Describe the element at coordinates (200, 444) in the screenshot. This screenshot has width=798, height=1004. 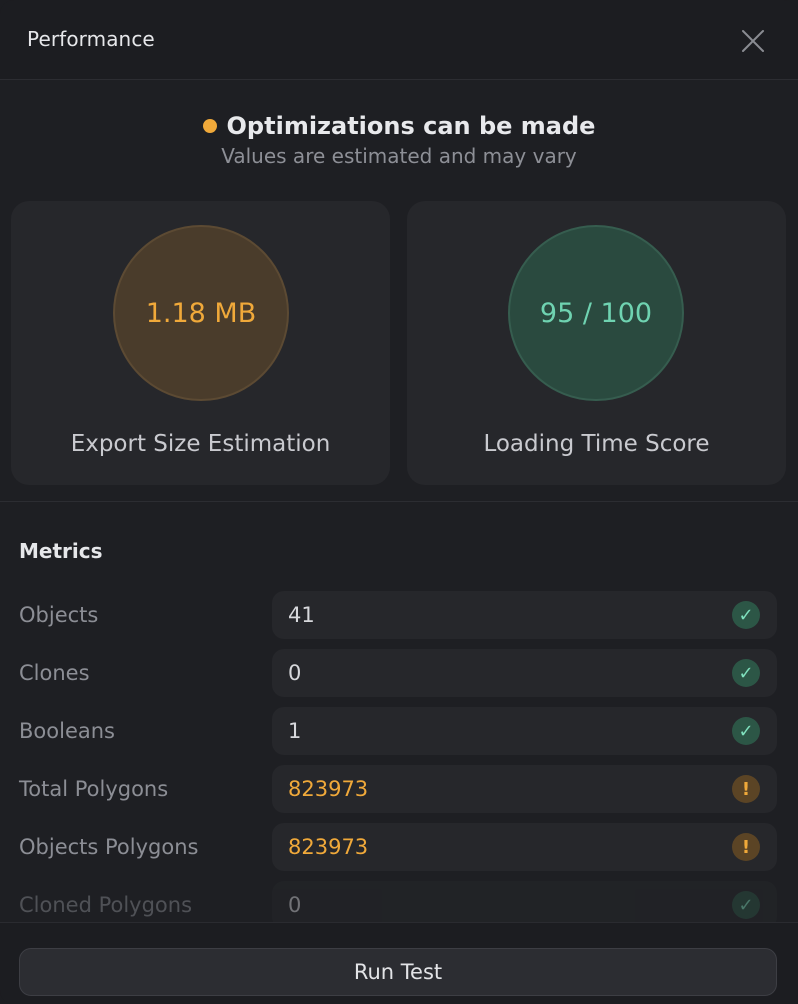
I see `export-size-label: Export Size Estimation` at that location.